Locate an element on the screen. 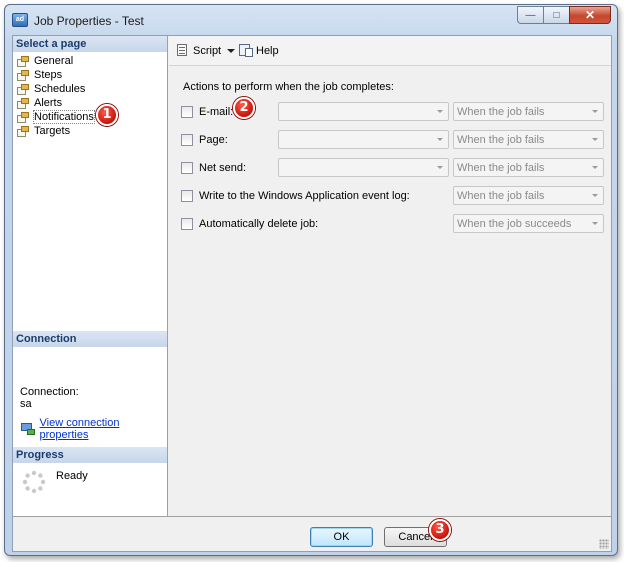 This screenshot has width=624, height=562. page-condition-dropdown: When the job fails is located at coordinates (528, 139).